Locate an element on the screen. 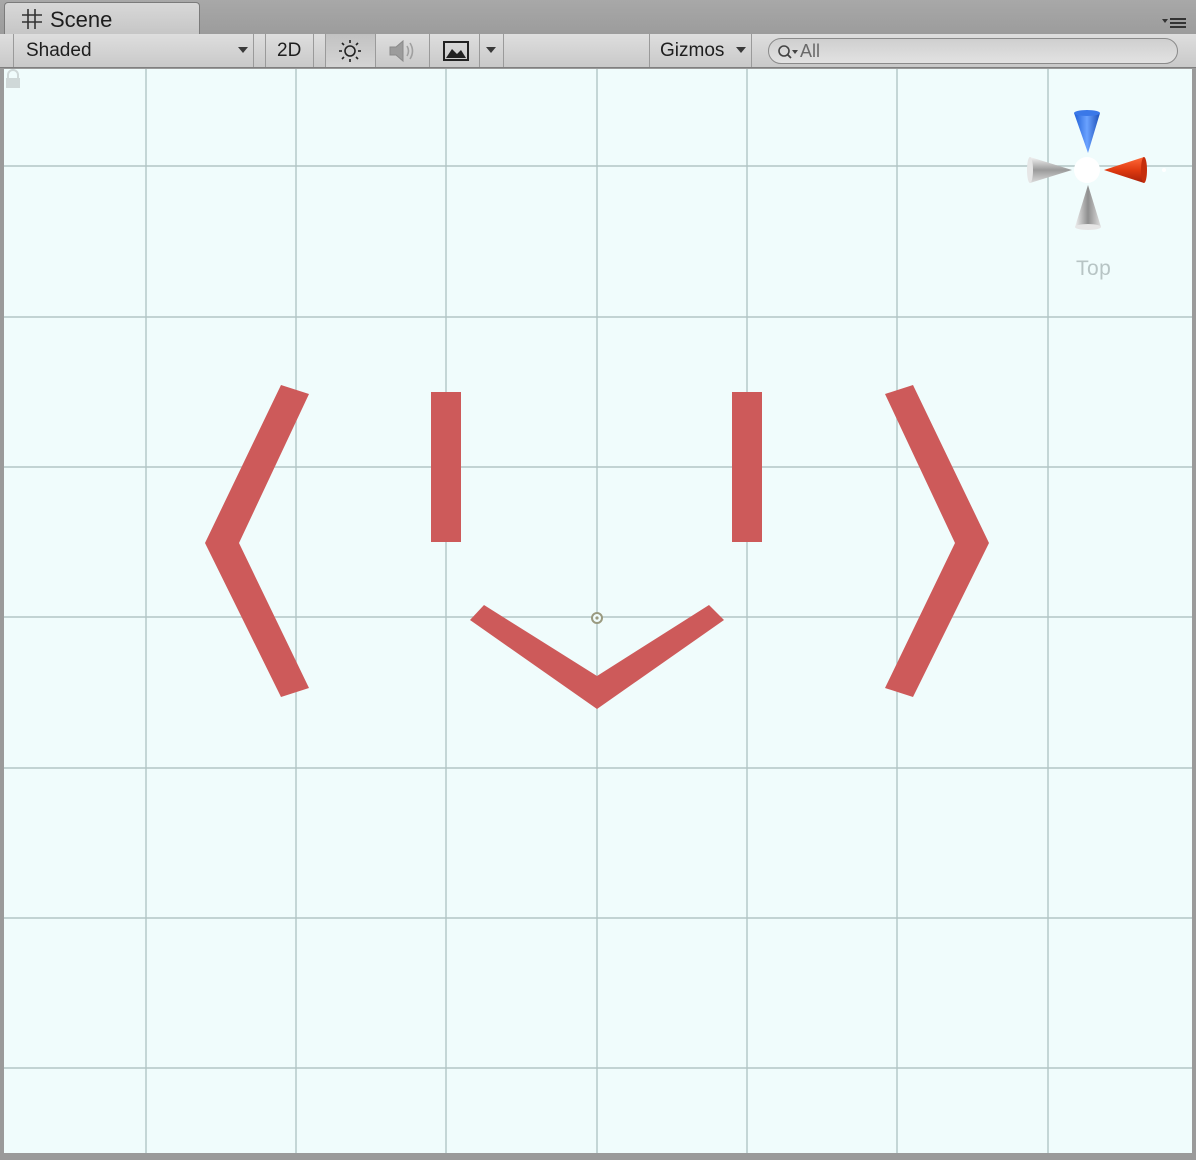  left-eye-shape is located at coordinates (446, 467).